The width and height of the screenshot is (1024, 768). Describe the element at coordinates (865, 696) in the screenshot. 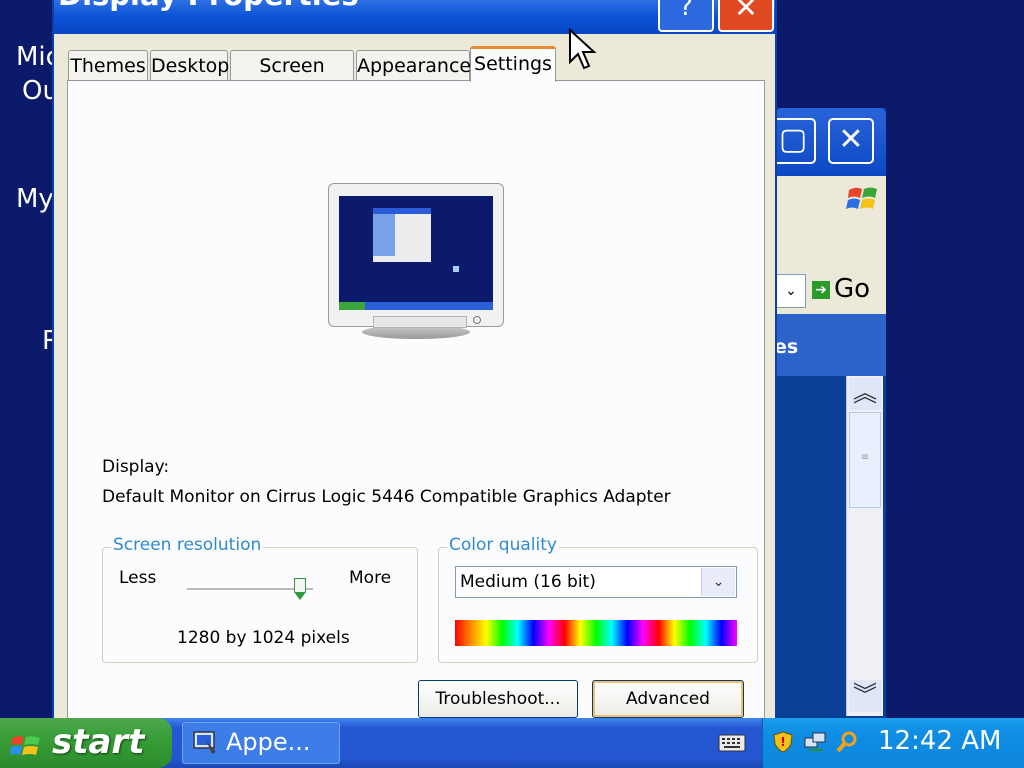

I see `scroll-down-icon: ︾` at that location.